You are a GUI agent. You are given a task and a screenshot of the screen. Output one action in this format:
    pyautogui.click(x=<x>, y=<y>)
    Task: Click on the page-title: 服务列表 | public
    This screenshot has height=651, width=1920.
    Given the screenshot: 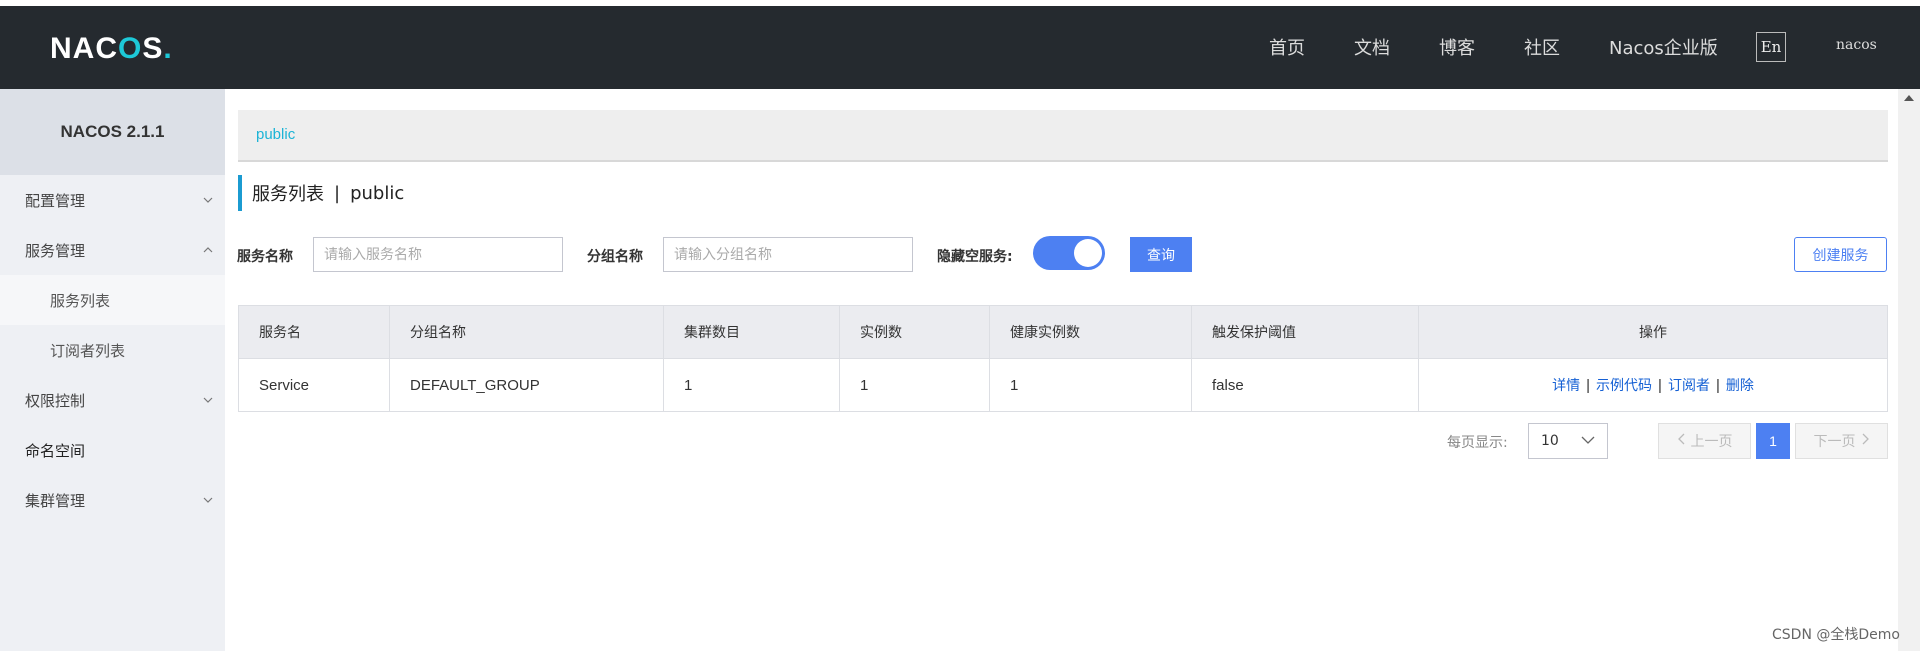 What is the action you would take?
    pyautogui.click(x=321, y=193)
    